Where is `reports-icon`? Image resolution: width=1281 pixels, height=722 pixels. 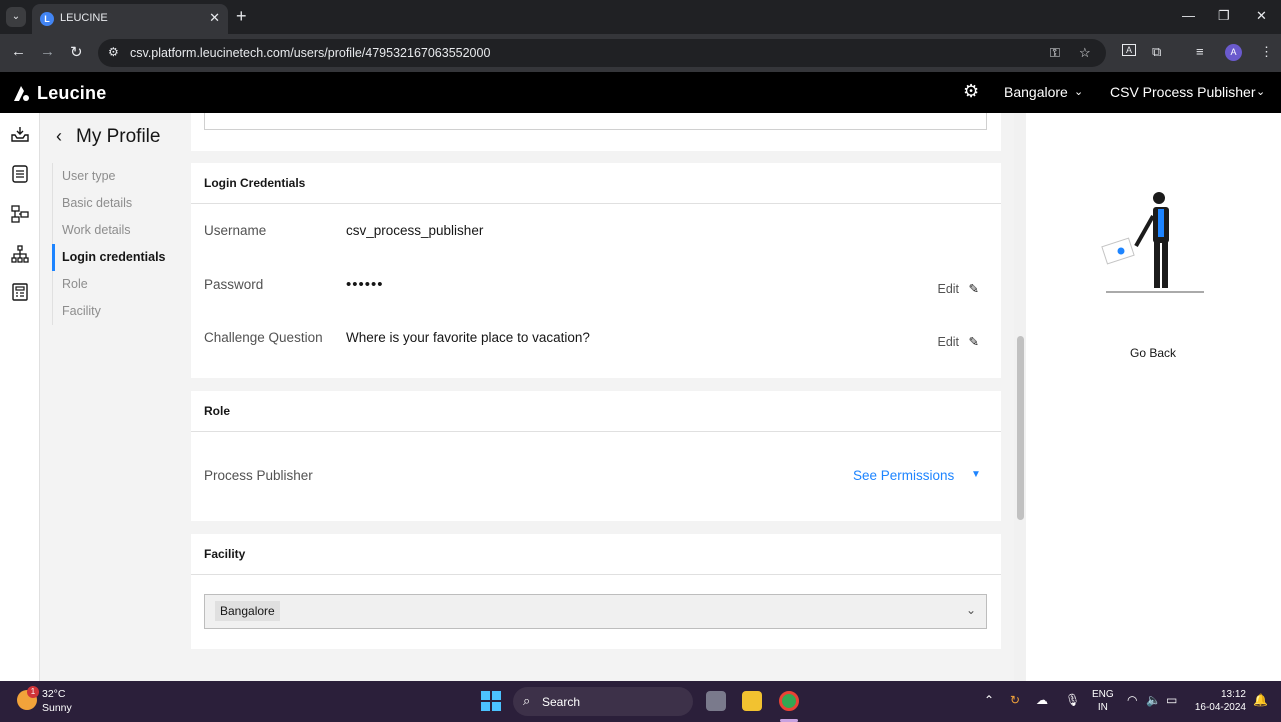
reports-icon is located at coordinates (20, 292).